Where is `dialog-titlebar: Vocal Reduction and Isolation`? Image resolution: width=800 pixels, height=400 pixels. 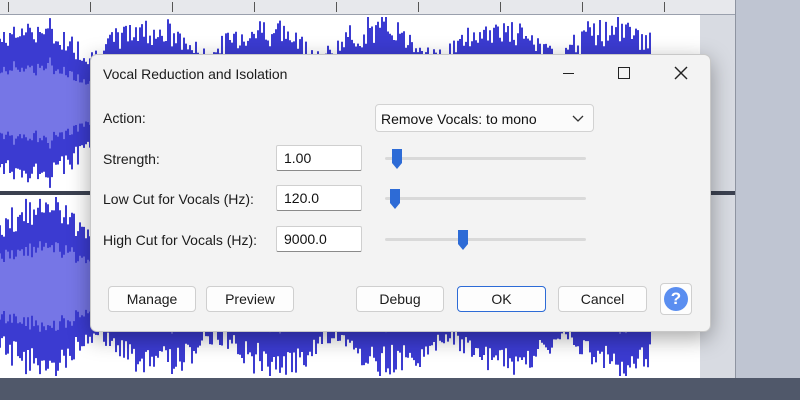 dialog-titlebar: Vocal Reduction and Isolation is located at coordinates (400, 74).